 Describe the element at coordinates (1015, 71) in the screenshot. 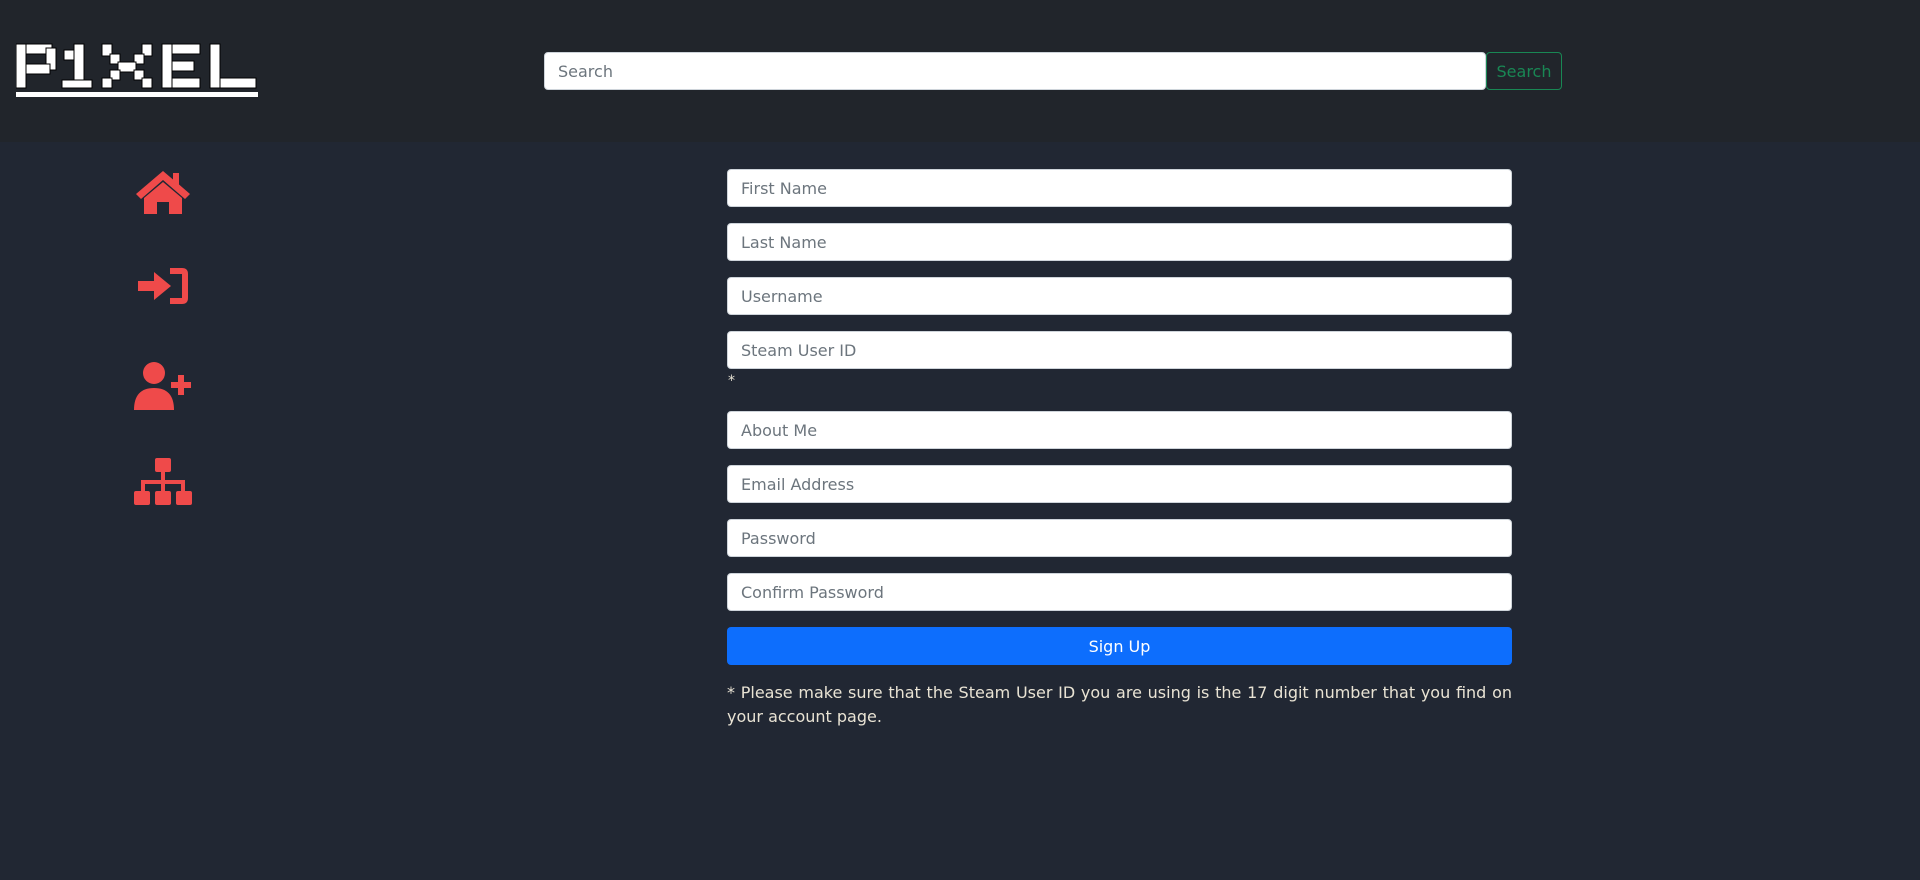

I see `search-input` at that location.